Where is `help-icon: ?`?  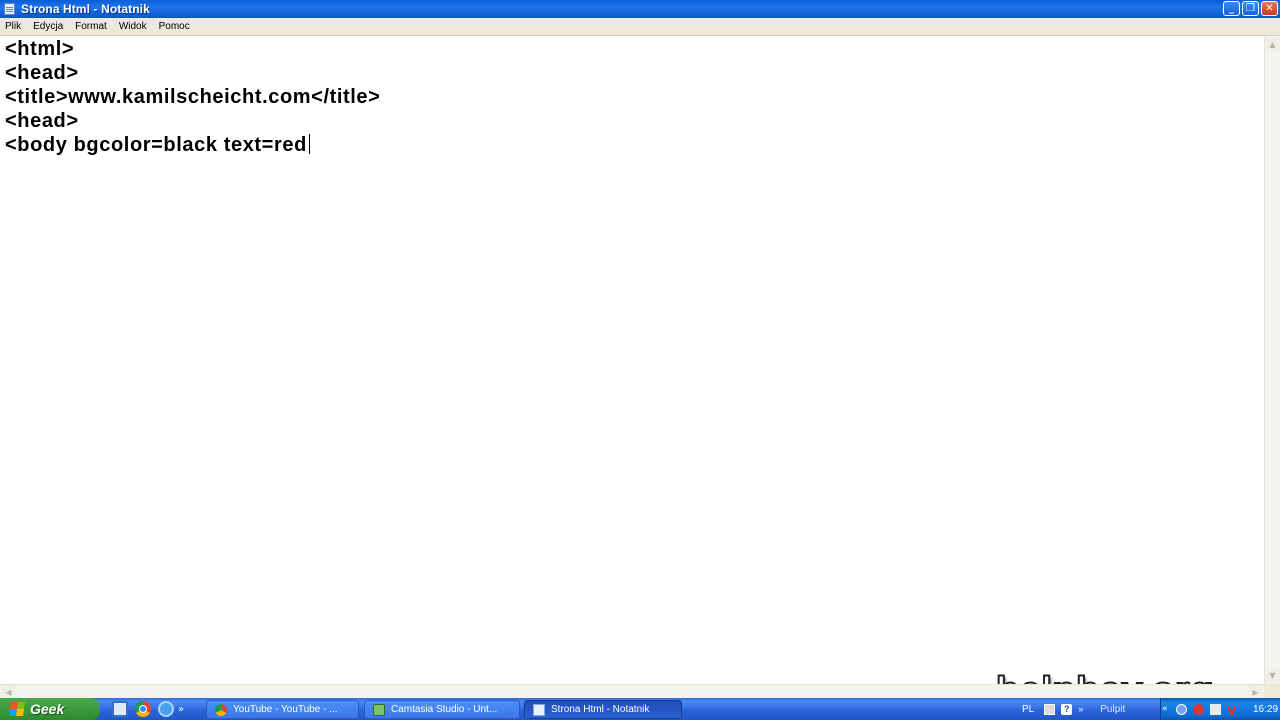
help-icon: ? is located at coordinates (1067, 709).